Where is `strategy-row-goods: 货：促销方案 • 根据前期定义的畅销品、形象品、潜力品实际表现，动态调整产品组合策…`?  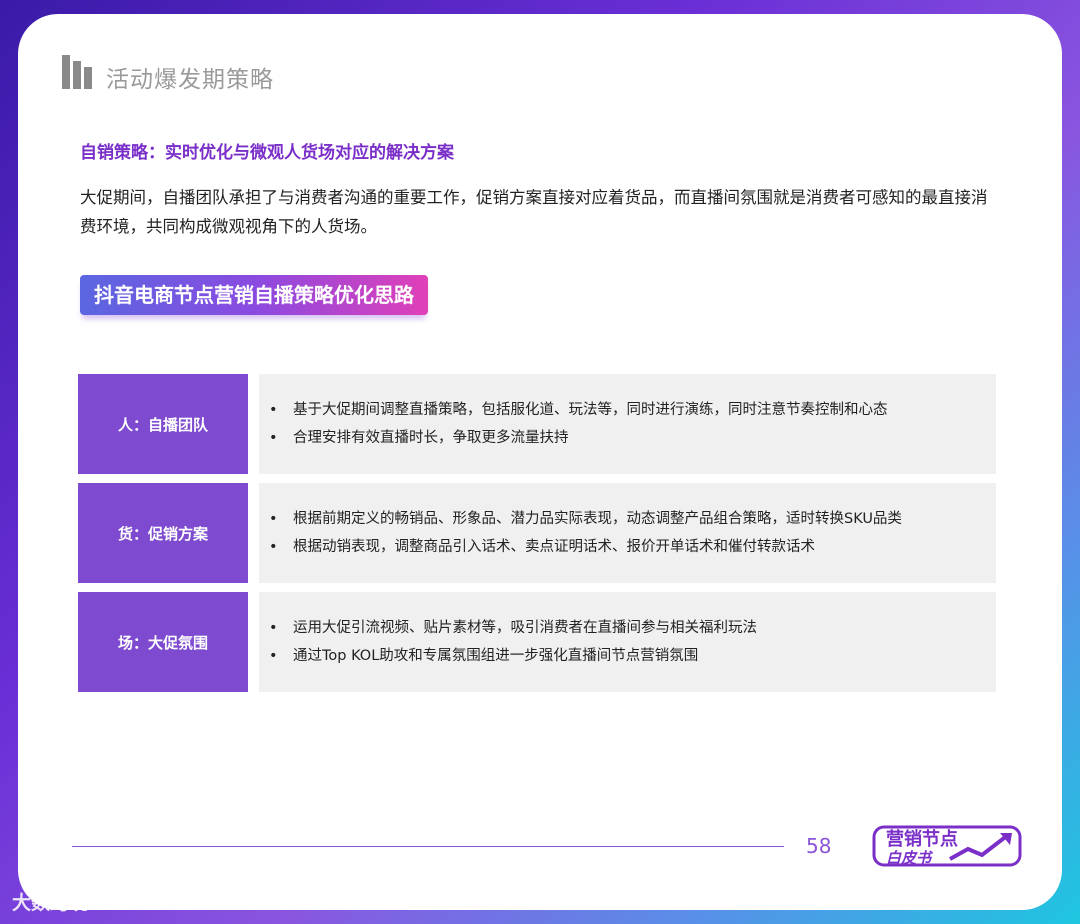 strategy-row-goods: 货：促销方案 • 根据前期定义的畅销品、形象品、潜力品实际表现，动态调整产品组合策… is located at coordinates (537, 533).